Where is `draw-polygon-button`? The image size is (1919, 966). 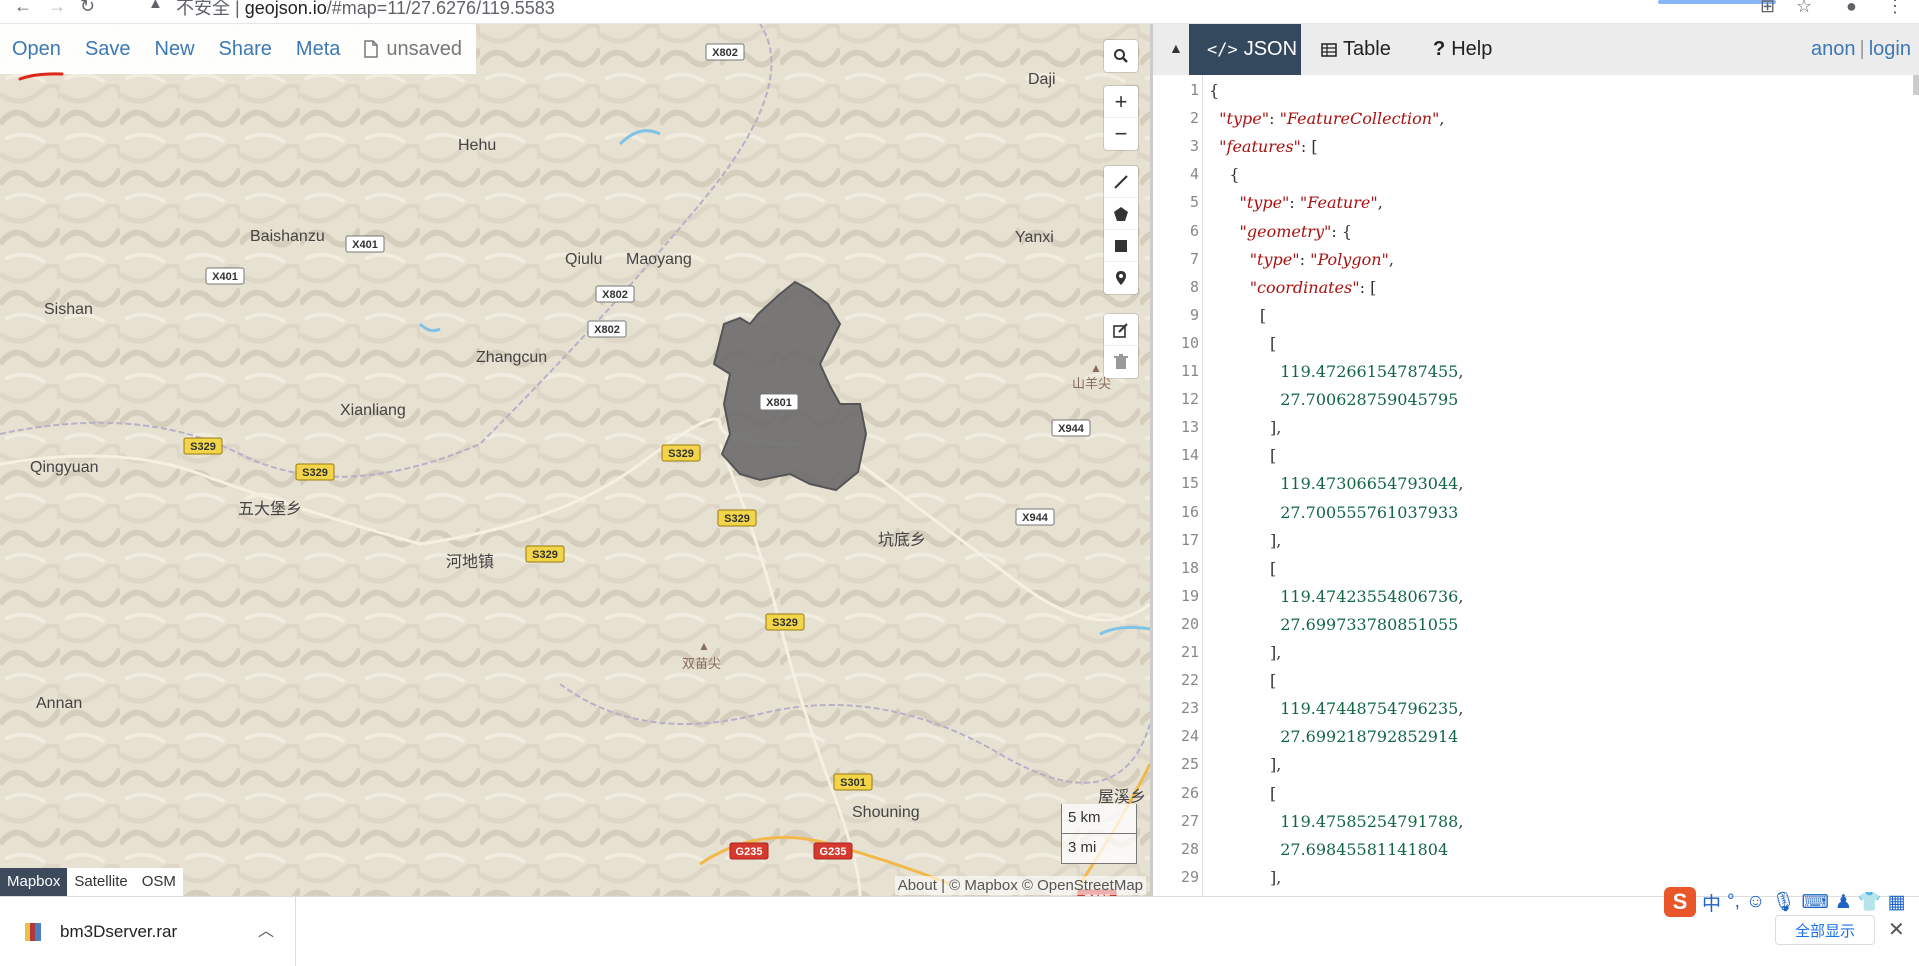
draw-polygon-button is located at coordinates (1121, 214).